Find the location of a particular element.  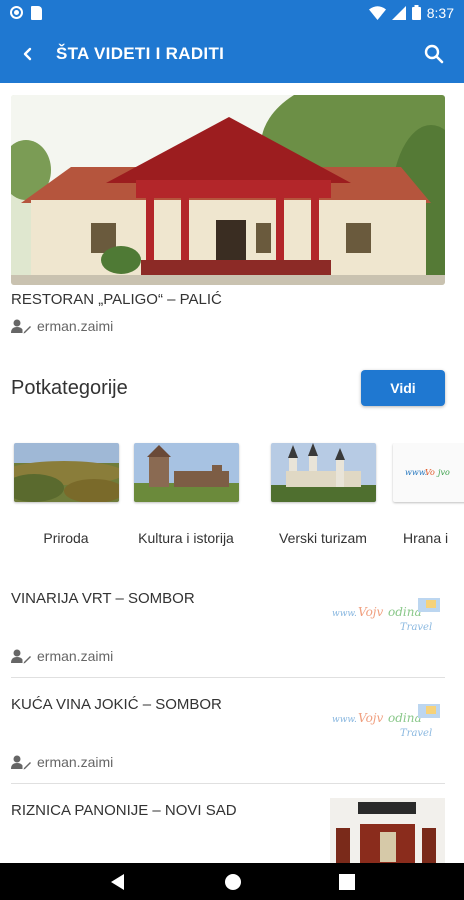

subcategory-card: Kultura i istorija is located at coordinates (186, 494).